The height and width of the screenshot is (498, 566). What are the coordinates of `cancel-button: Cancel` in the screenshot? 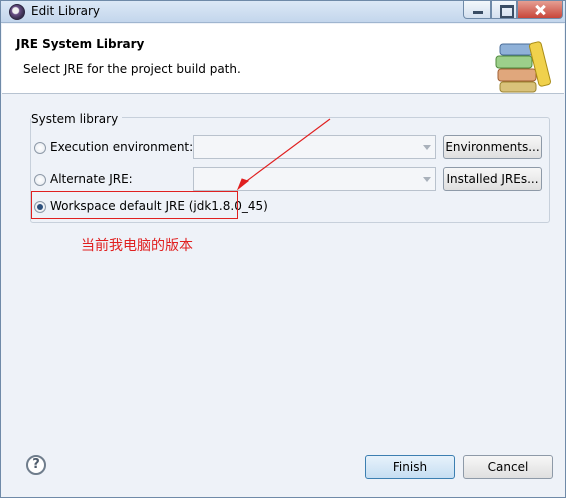 It's located at (508, 467).